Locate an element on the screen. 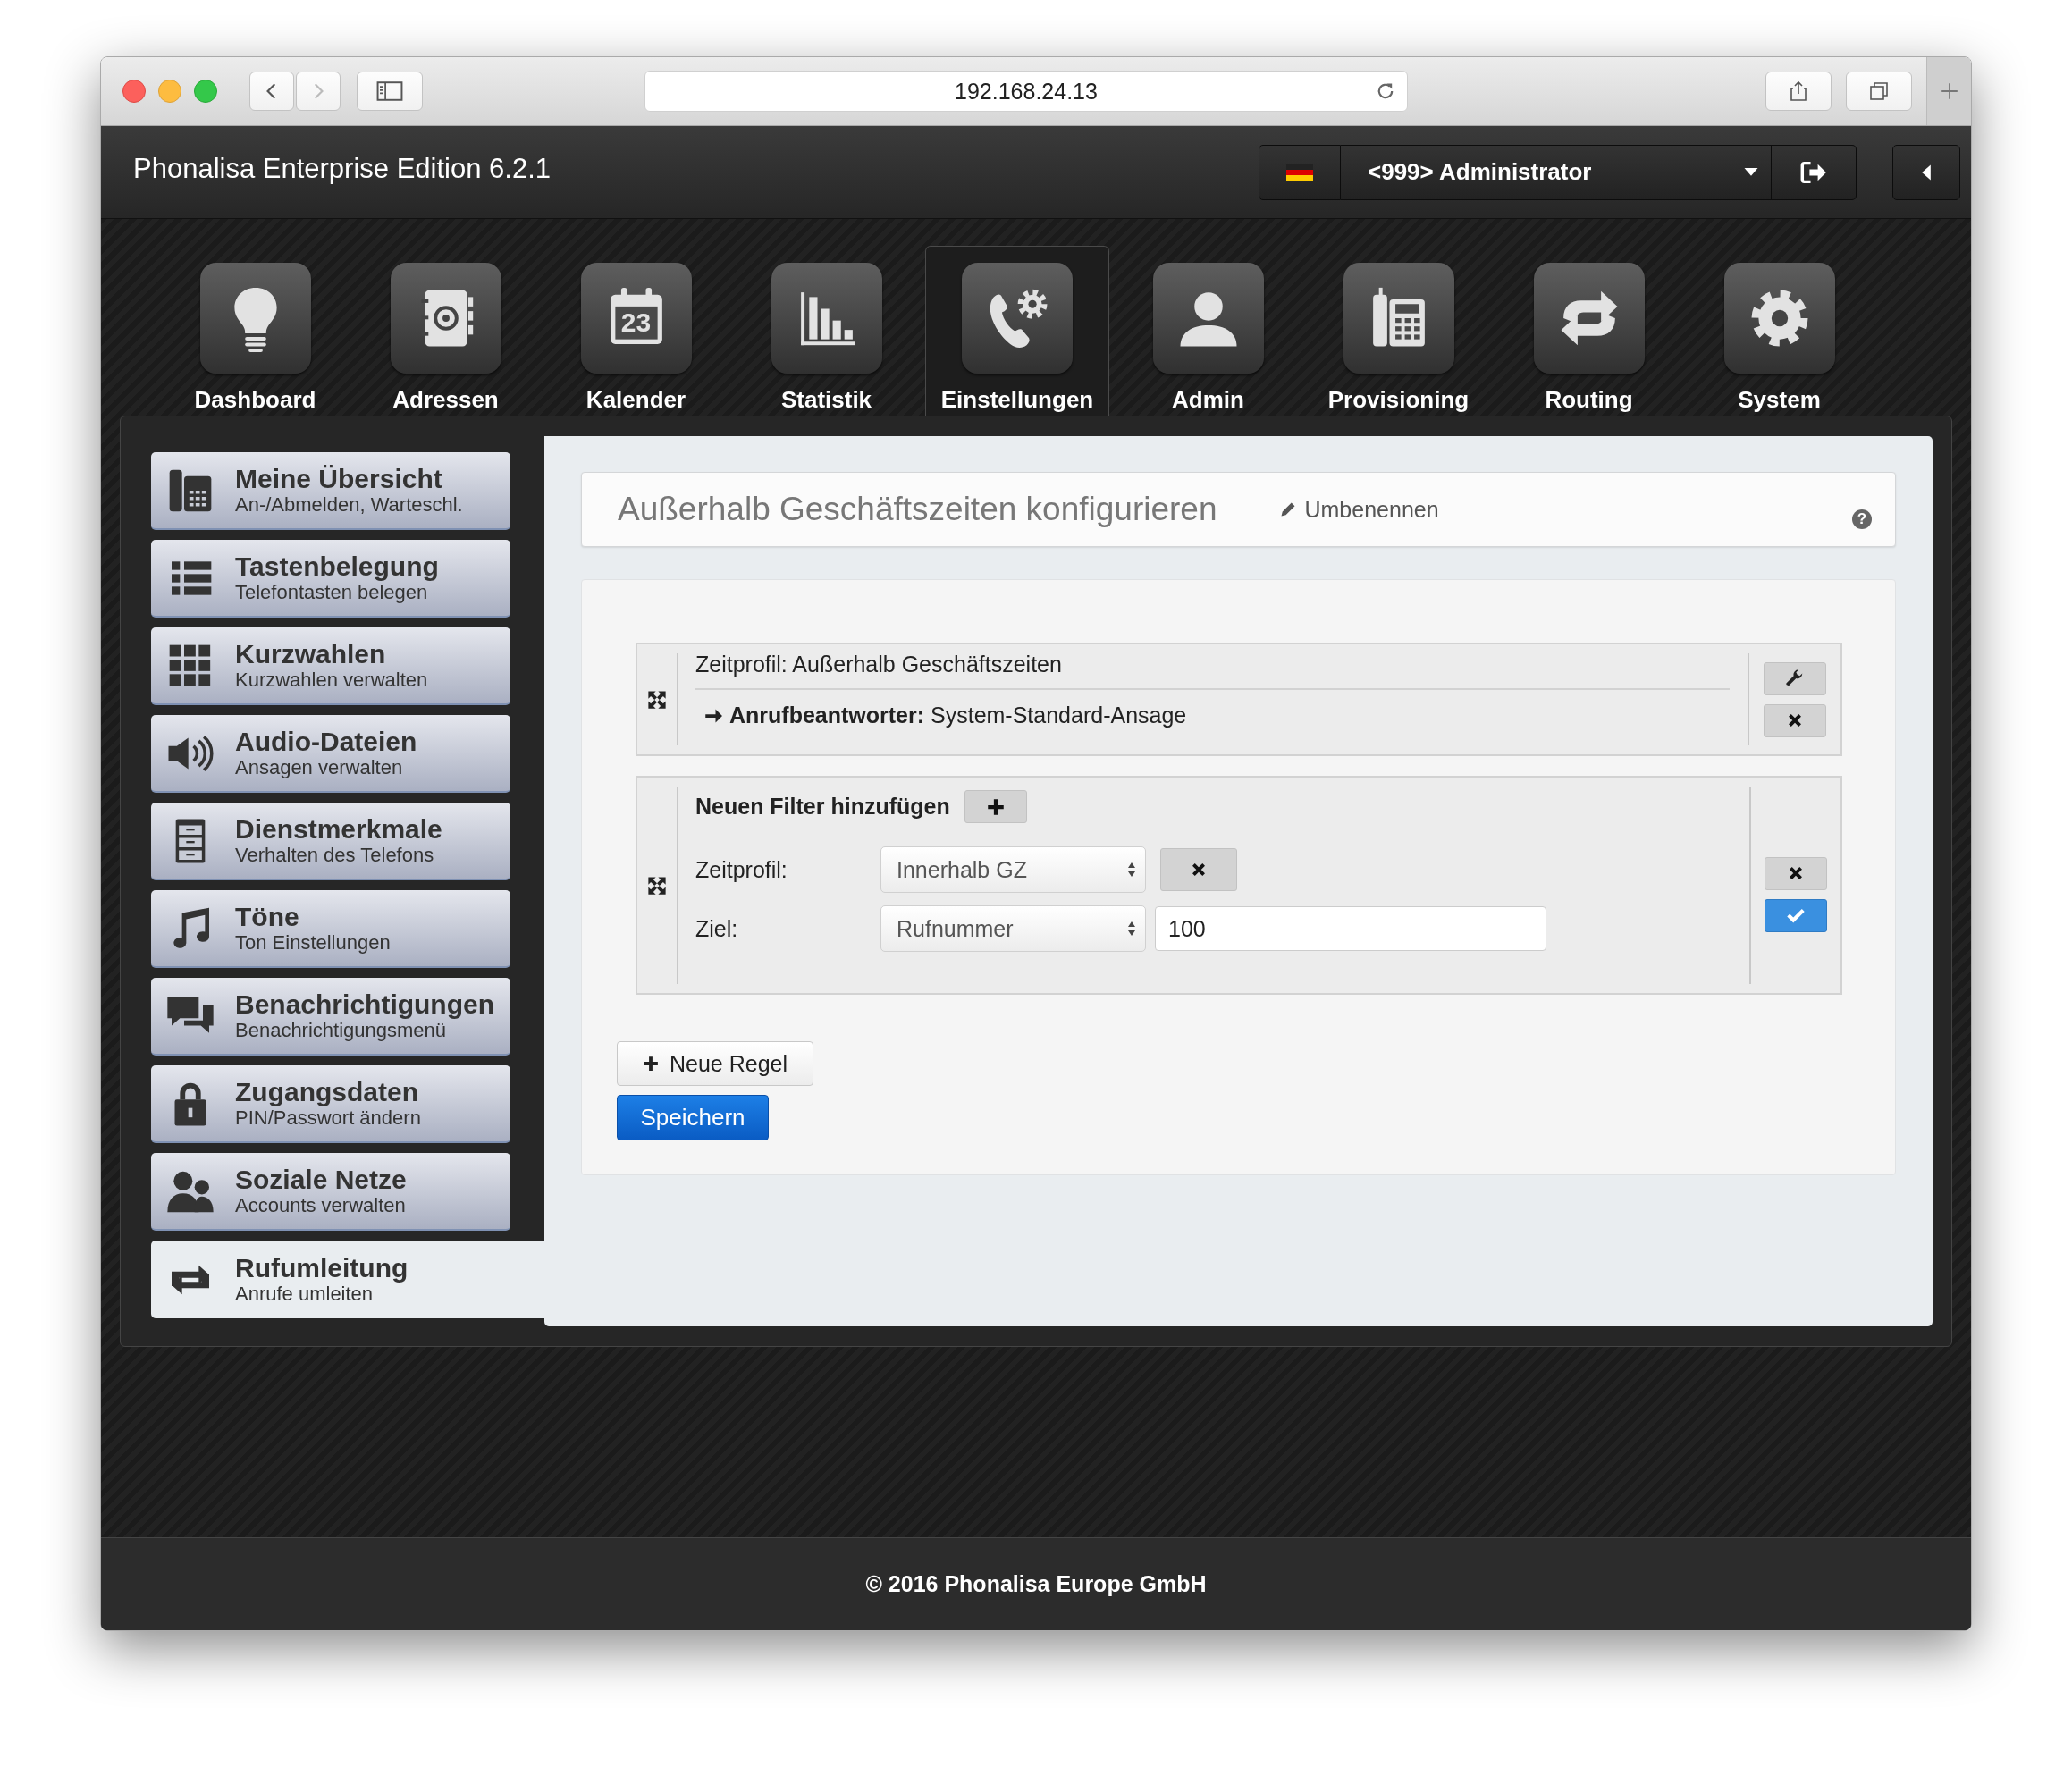 This screenshot has width=2072, height=1775. share-button is located at coordinates (1798, 91).